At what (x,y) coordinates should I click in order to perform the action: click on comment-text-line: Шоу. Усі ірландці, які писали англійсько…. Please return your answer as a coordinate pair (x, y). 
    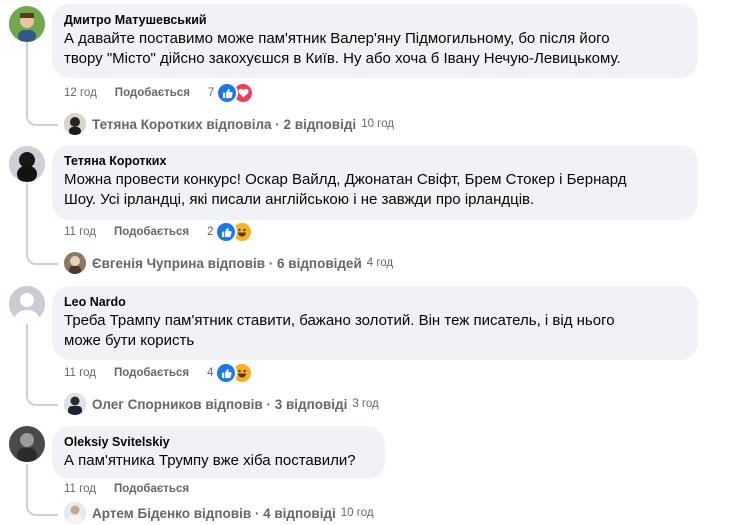
    Looking at the image, I should click on (299, 199).